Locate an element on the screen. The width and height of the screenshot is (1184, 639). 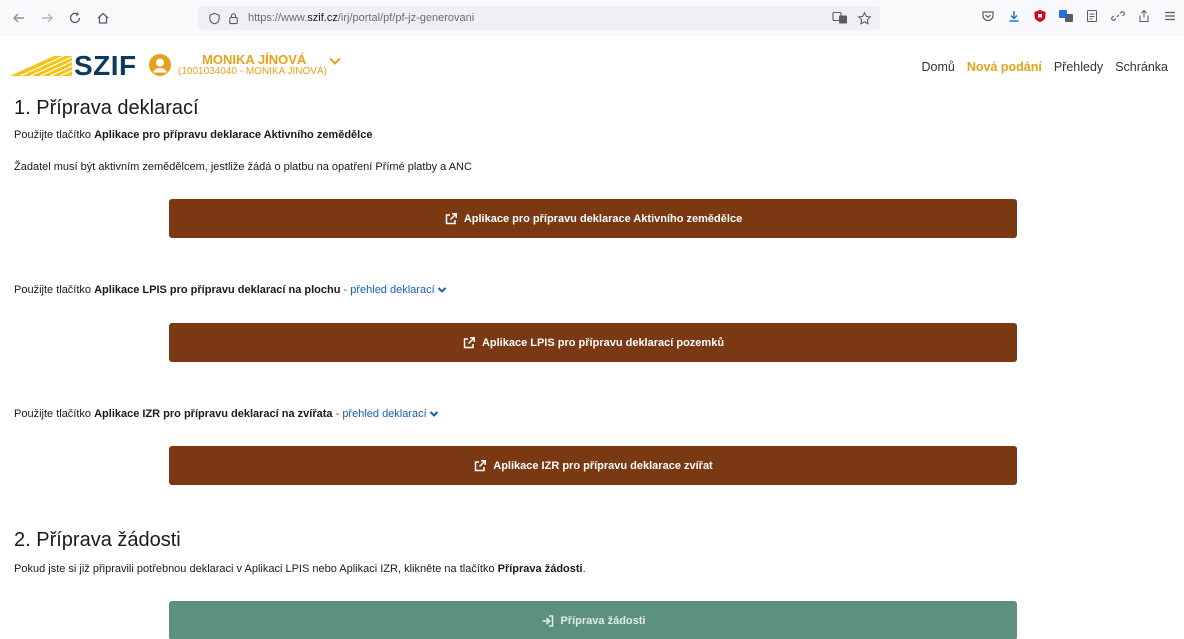
user-name: MONIKA JÍNOVÁ is located at coordinates (254, 59).